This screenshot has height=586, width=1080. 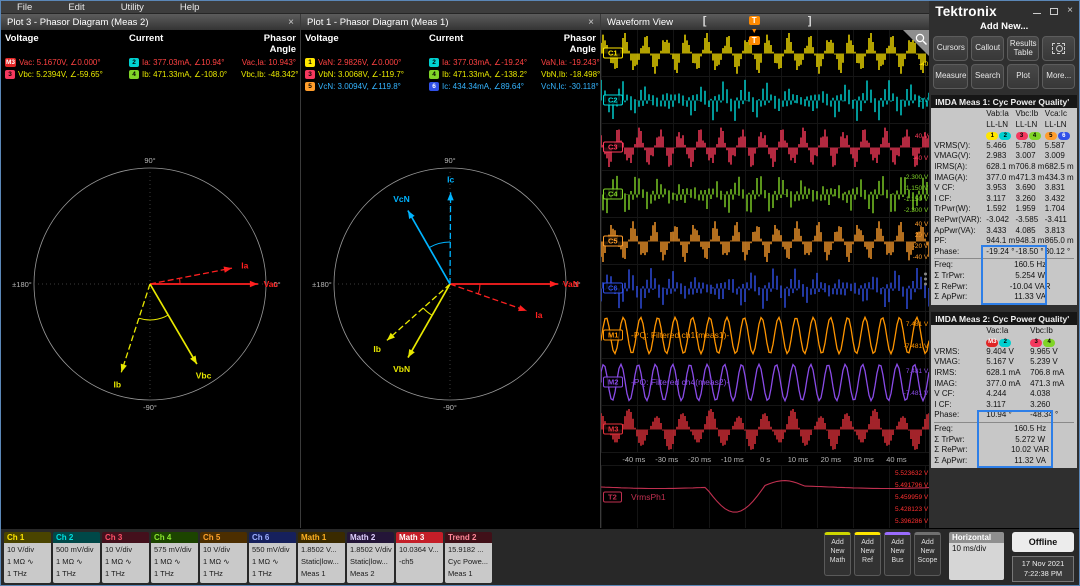 What do you see at coordinates (949, 439) in the screenshot?
I see `meas-summary-label: Σ TrPwr:` at bounding box center [949, 439].